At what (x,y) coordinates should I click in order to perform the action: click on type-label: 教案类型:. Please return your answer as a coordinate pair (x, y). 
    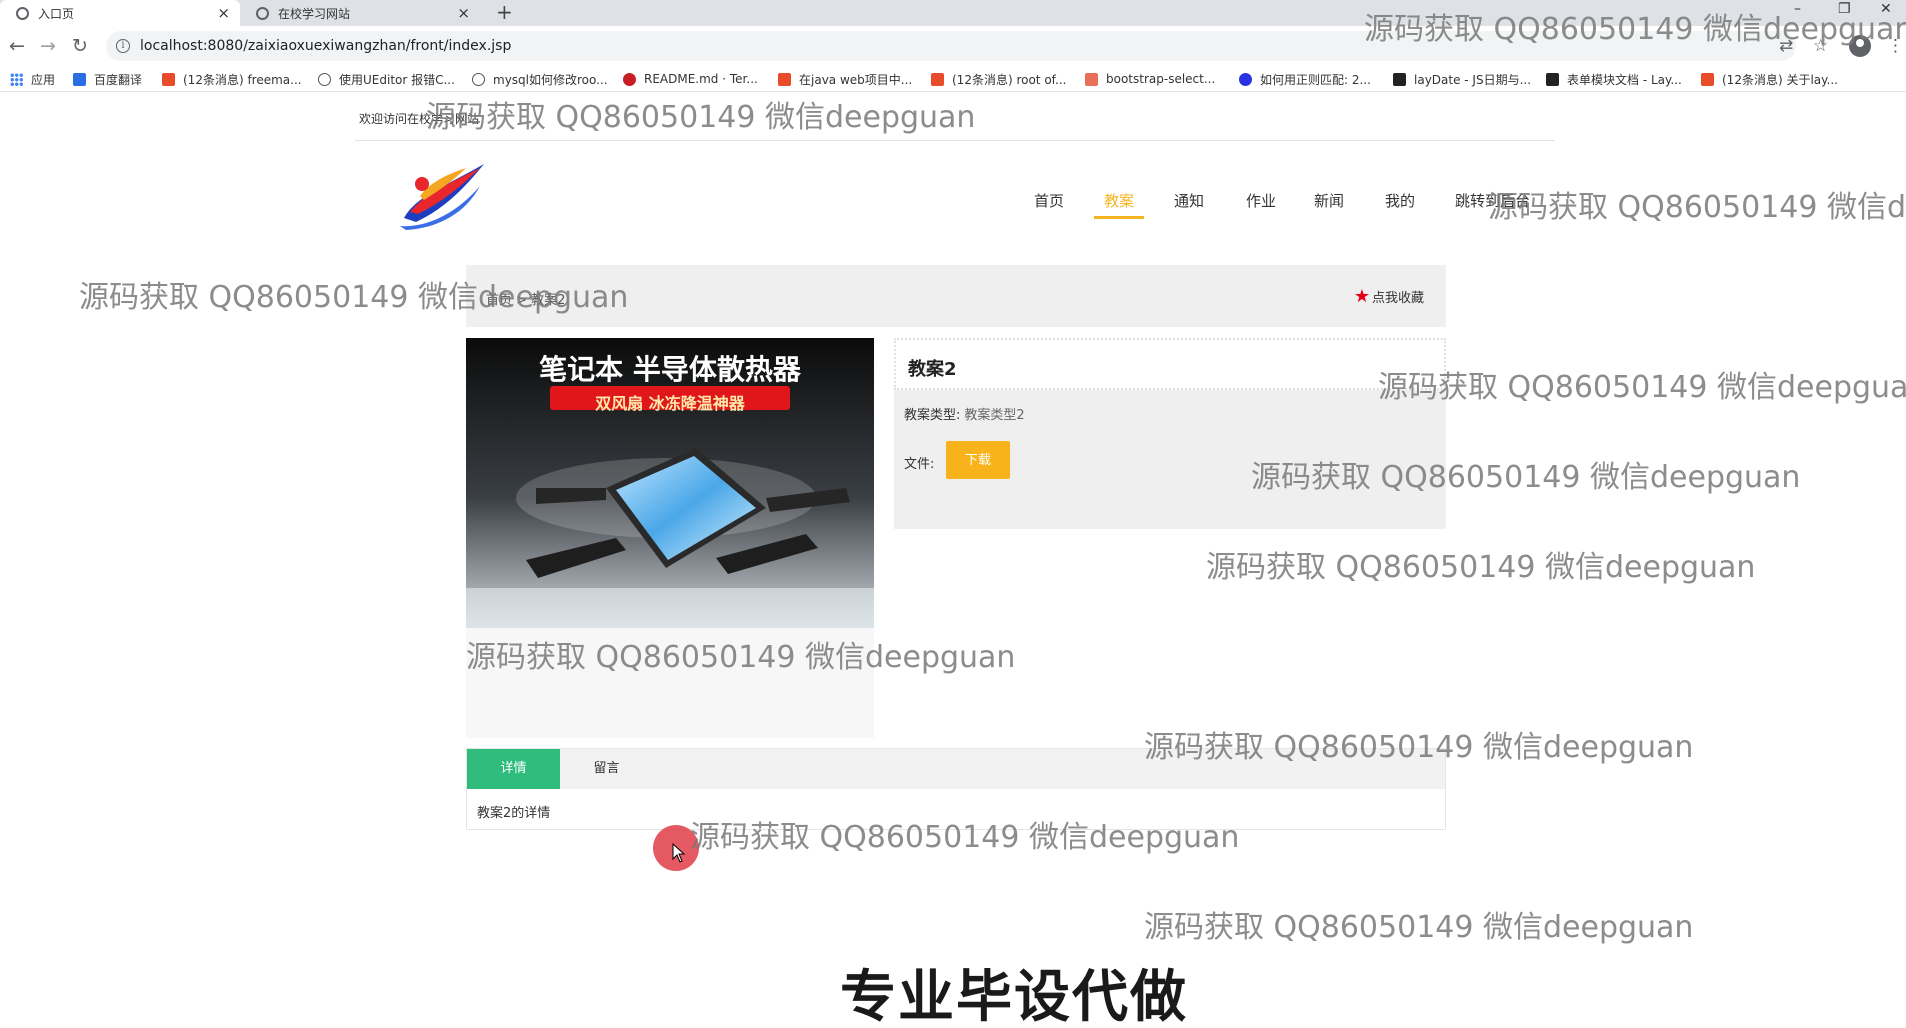
    Looking at the image, I should click on (932, 415).